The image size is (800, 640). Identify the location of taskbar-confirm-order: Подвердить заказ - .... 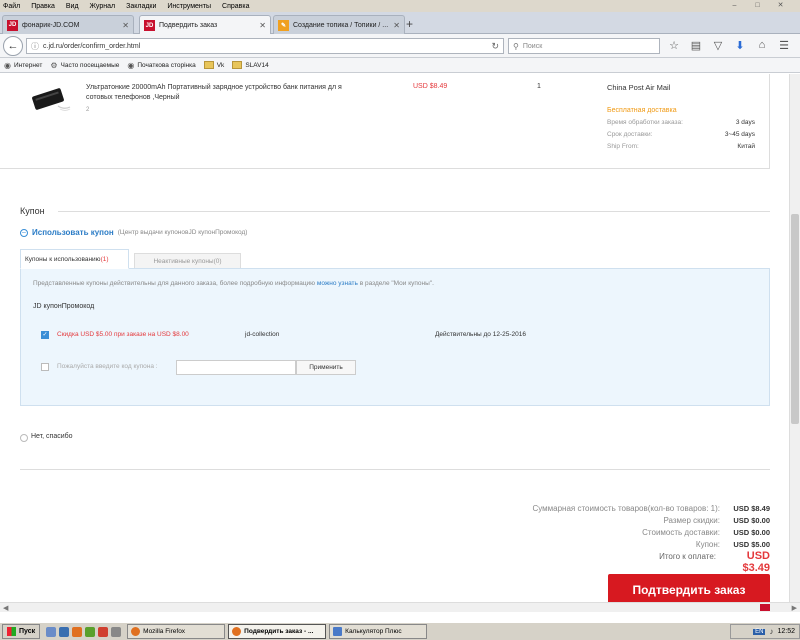
(277, 631).